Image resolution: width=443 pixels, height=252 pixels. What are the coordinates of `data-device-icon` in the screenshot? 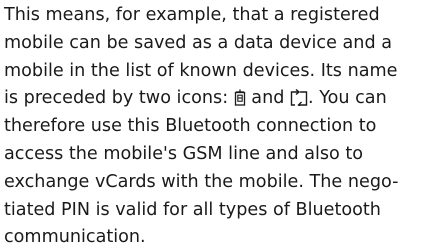 It's located at (240, 98).